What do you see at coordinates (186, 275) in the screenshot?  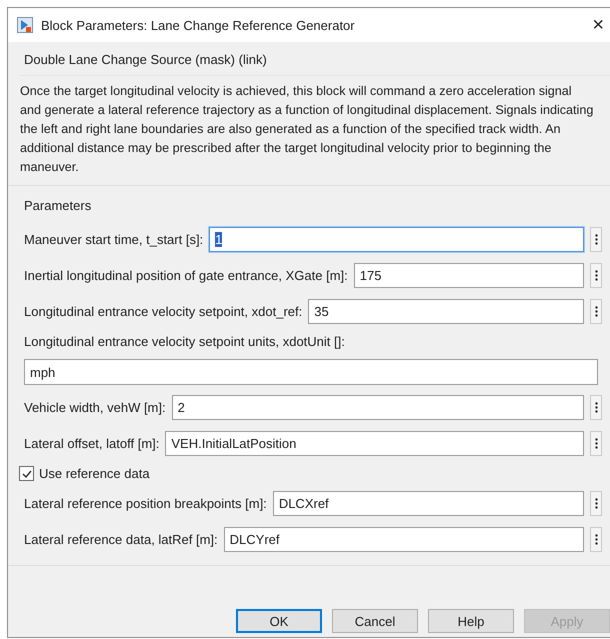 I see `parameter-label: Inertial longitudinal position of gate entrance, XGate [m]:` at bounding box center [186, 275].